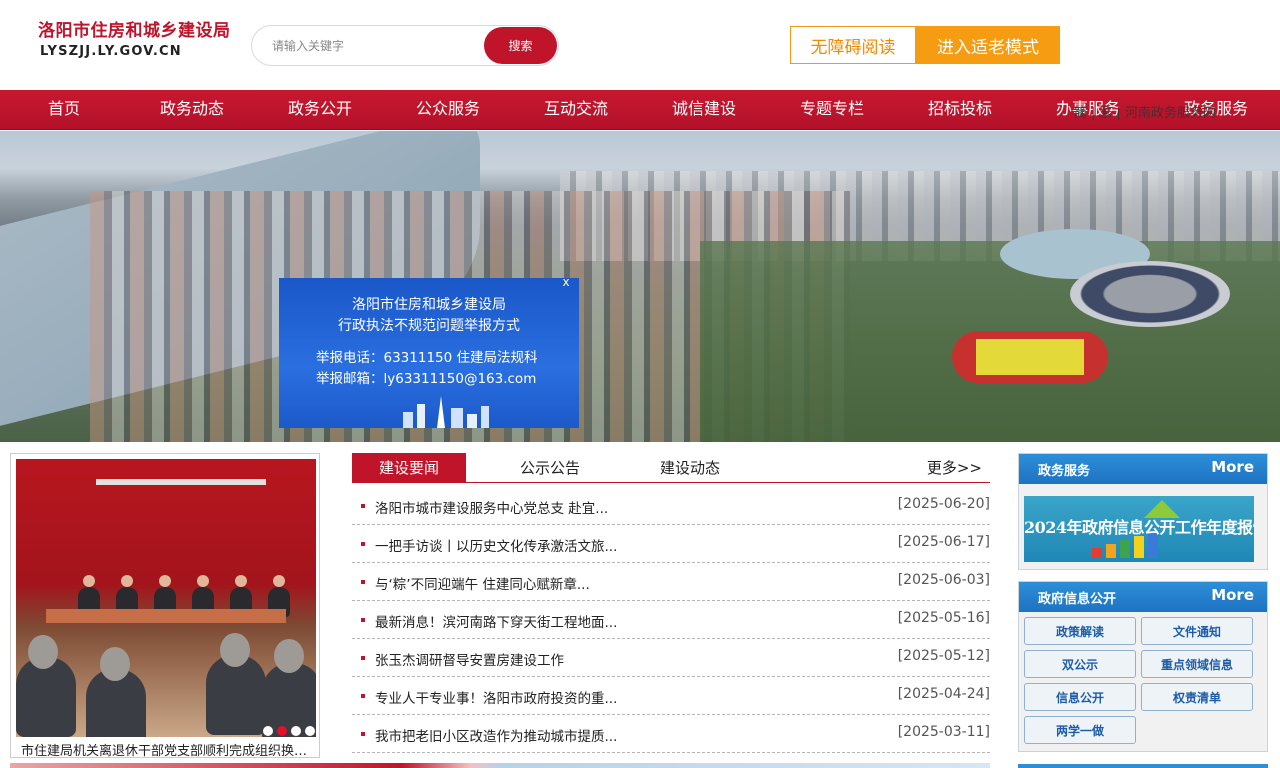 This screenshot has width=1280, height=768. I want to click on annual-report-text: 2024年政府信息公开工作年度报告, so click(1139, 527).